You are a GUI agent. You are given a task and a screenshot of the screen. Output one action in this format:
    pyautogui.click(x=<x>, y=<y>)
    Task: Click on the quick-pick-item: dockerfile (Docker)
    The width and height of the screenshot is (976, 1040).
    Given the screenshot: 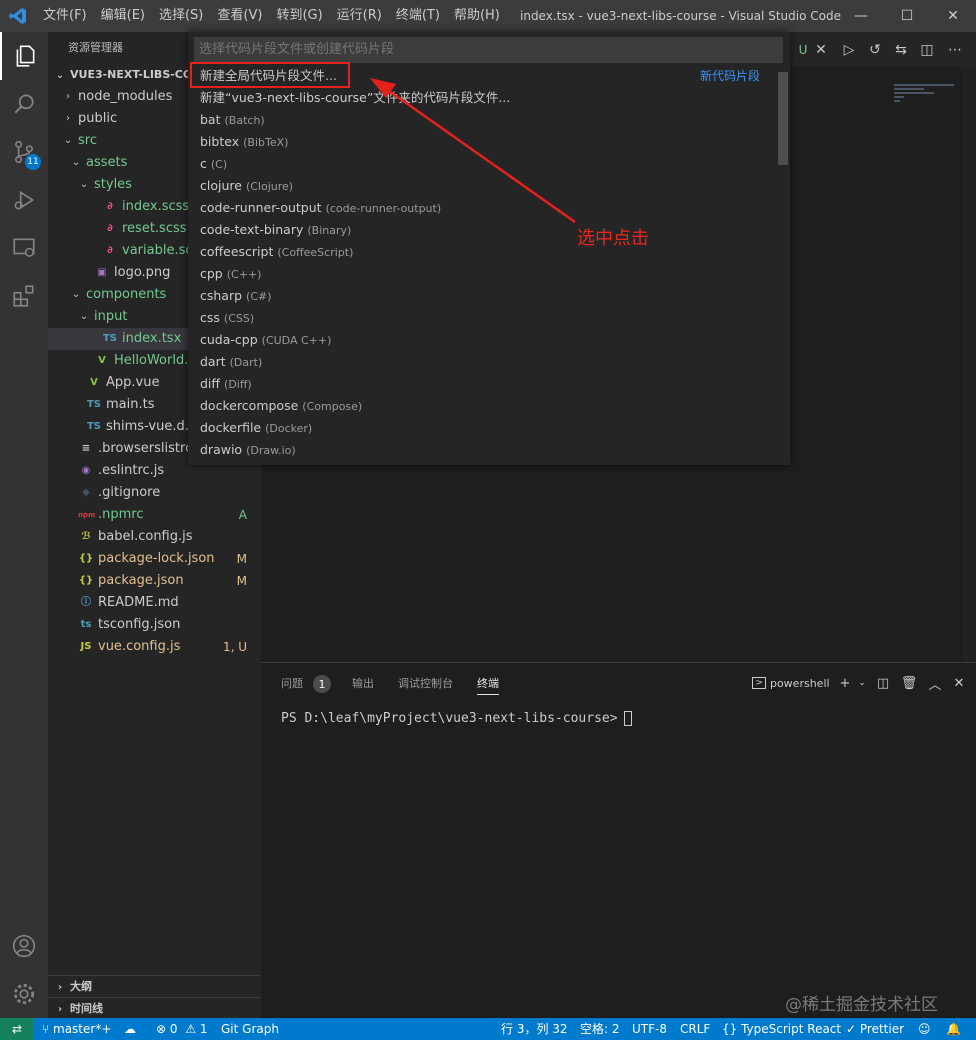 What is the action you would take?
    pyautogui.click(x=483, y=428)
    